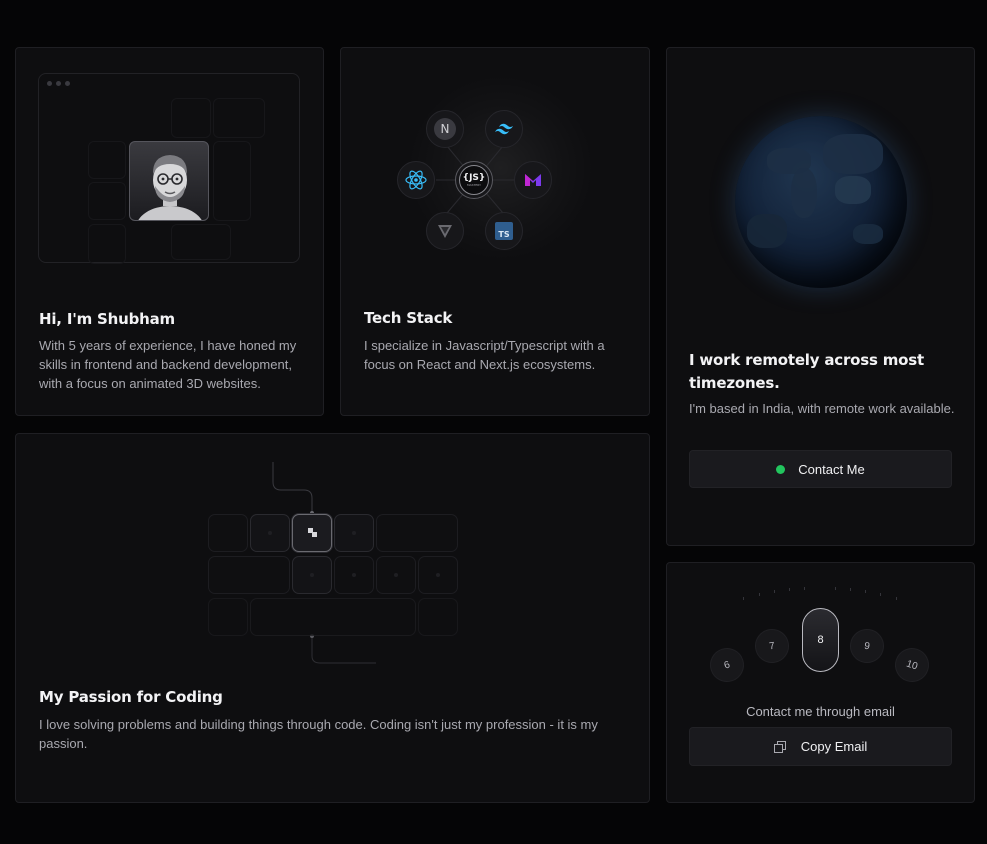  What do you see at coordinates (408, 318) in the screenshot?
I see `tech-title: Tech Stack` at bounding box center [408, 318].